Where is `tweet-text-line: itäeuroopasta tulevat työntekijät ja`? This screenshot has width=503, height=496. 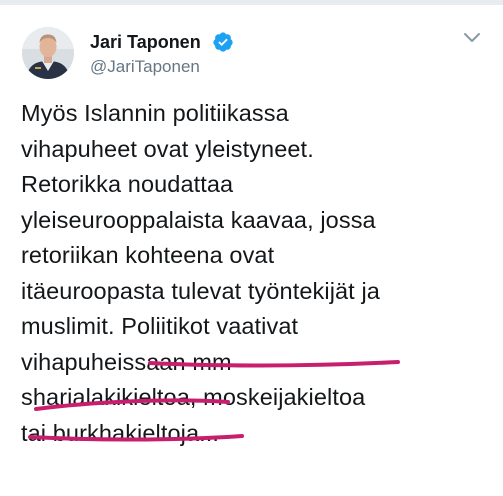
tweet-text-line: itäeuroopasta tulevat työntekijät ja is located at coordinates (200, 290).